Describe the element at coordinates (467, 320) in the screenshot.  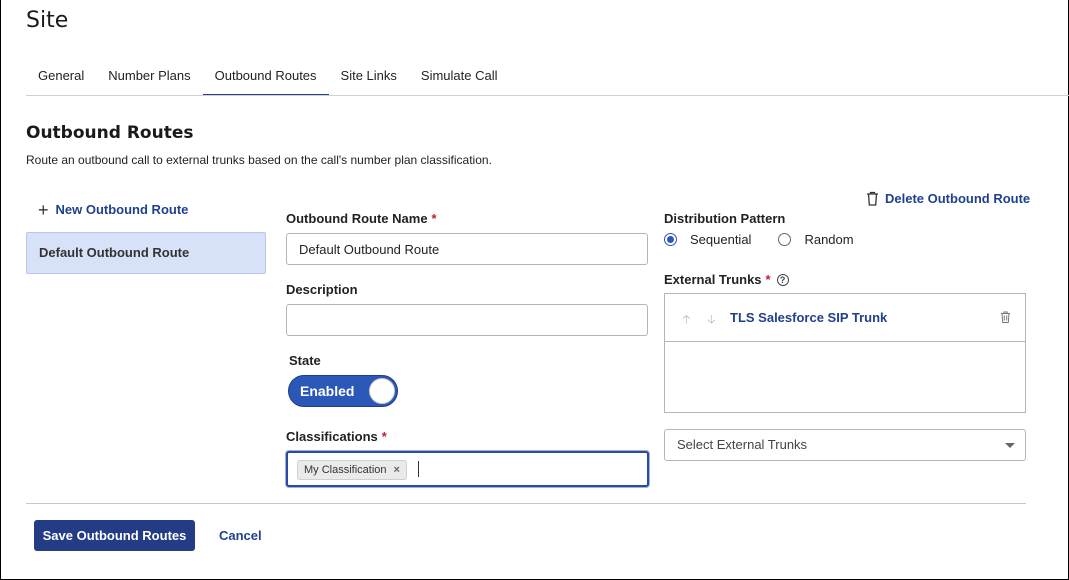
I see `description-input` at that location.